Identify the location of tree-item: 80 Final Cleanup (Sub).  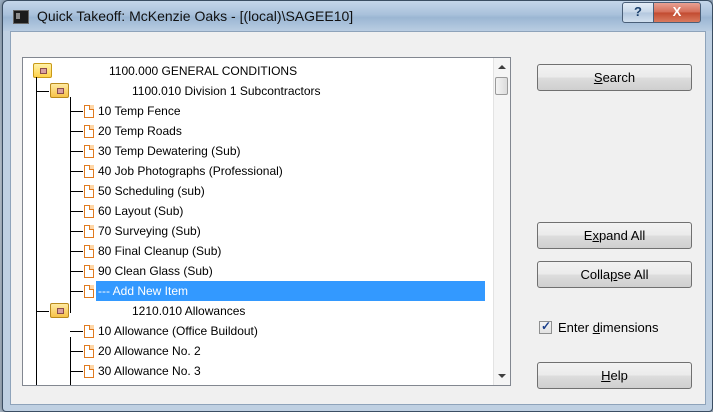
(160, 251).